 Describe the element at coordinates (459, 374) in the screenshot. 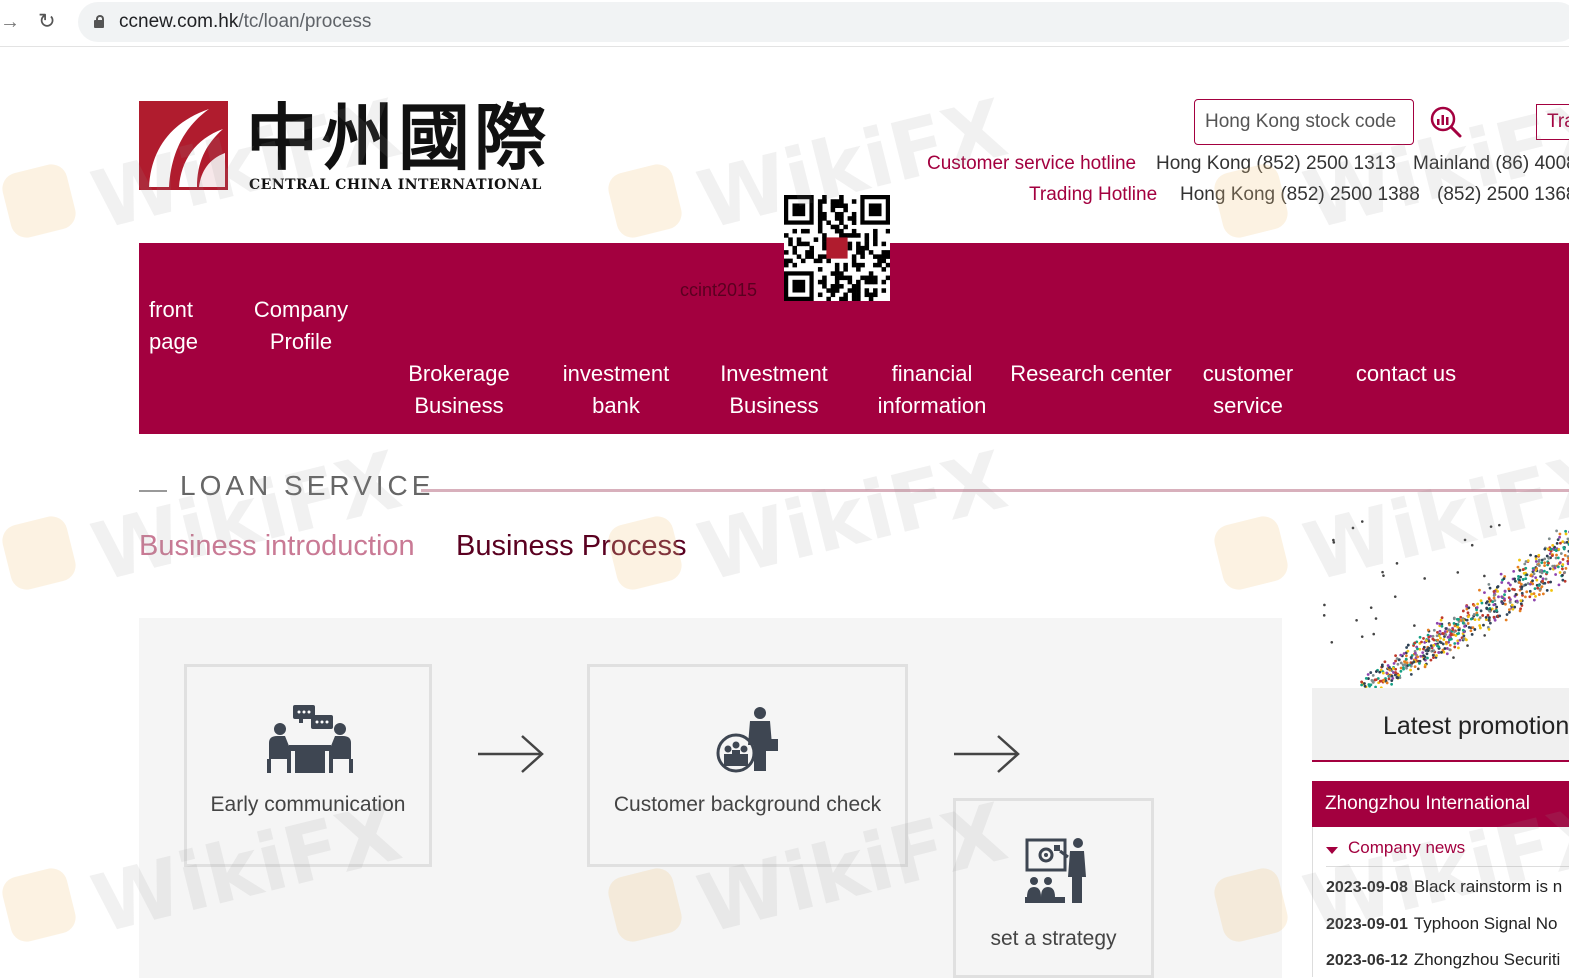

I see `nav-brokerage-line1: Brokerage` at that location.